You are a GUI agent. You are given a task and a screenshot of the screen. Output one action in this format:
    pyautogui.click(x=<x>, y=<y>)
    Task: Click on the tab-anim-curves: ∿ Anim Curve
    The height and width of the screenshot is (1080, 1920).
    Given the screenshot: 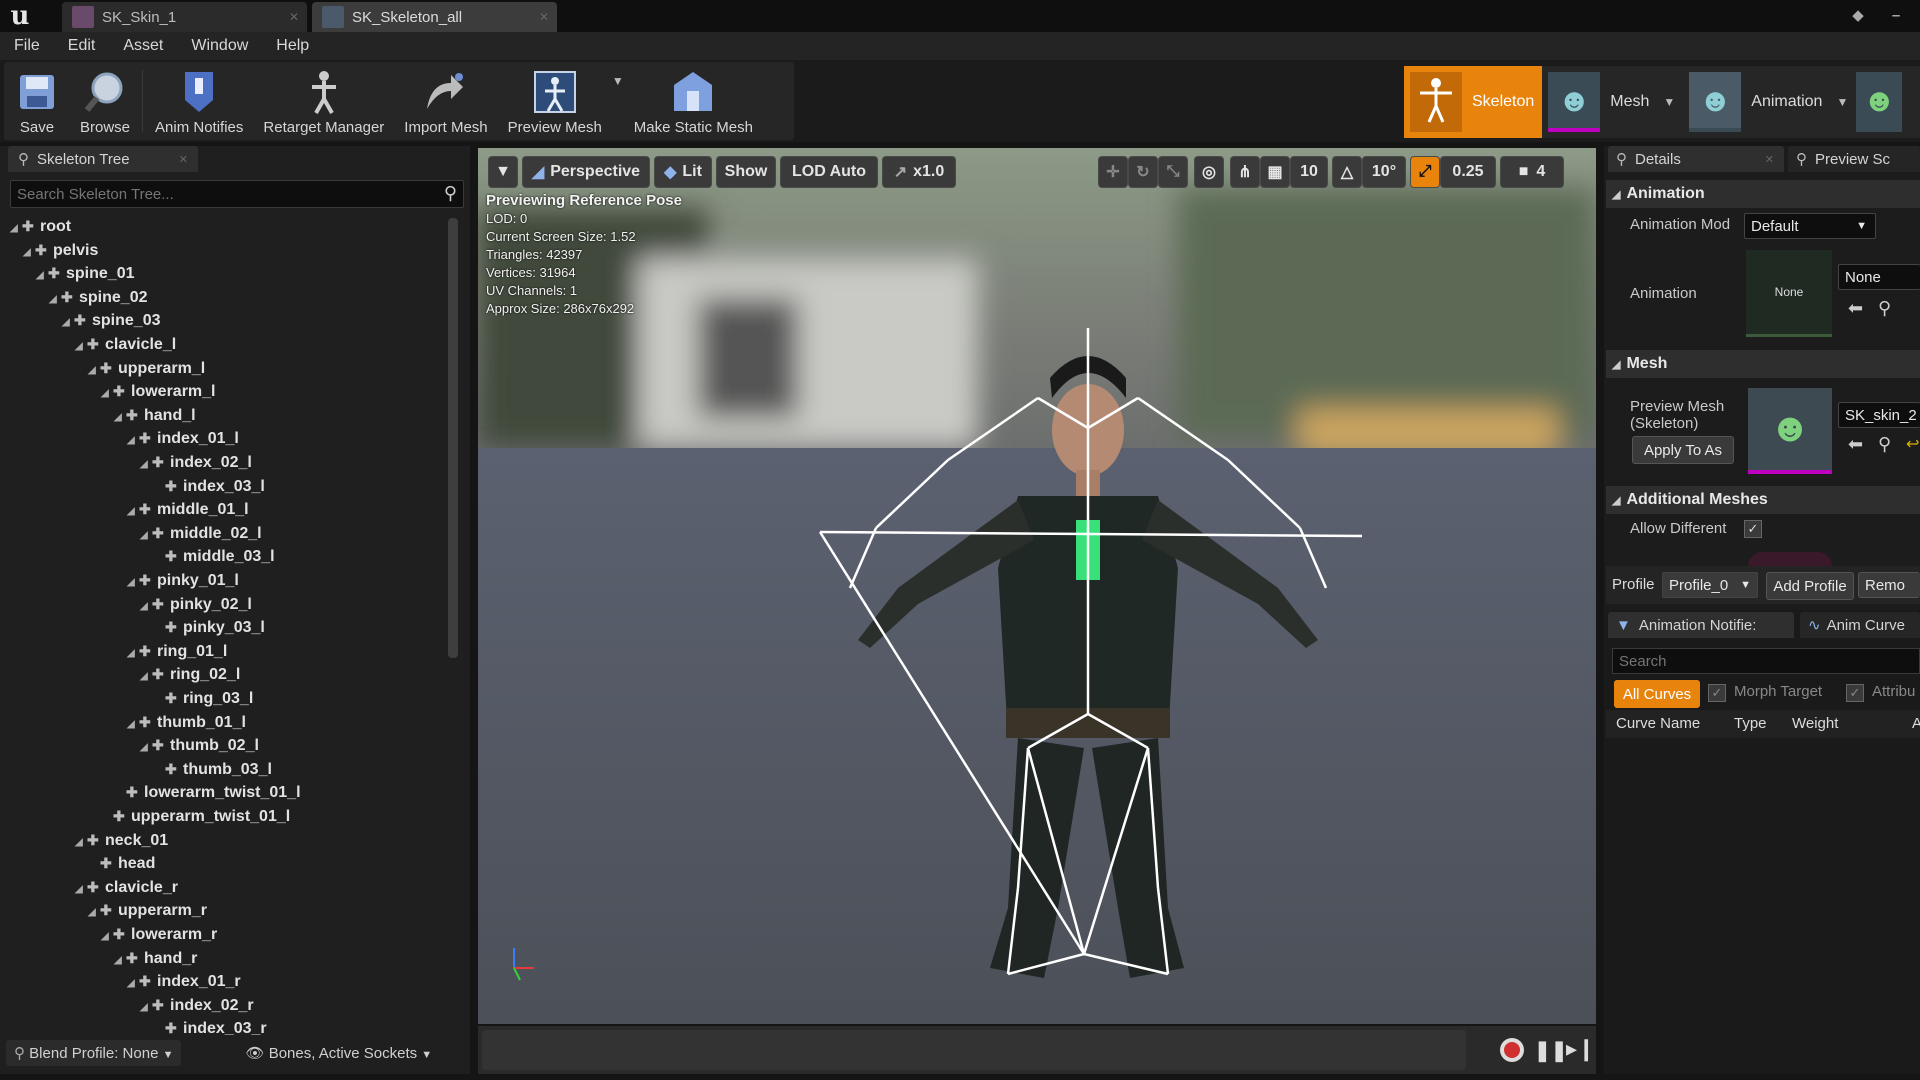 What is the action you would take?
    pyautogui.click(x=1860, y=625)
    